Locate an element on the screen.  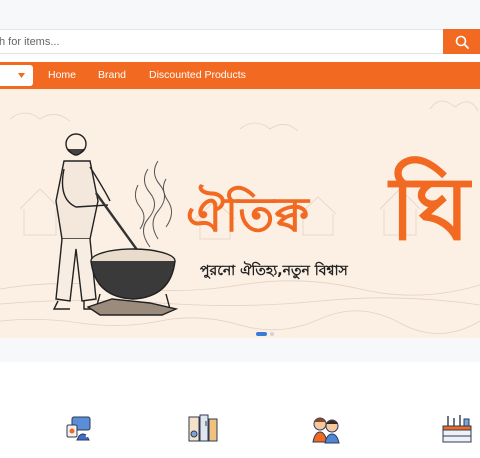
kitchen-icon is located at coordinates (457, 429).